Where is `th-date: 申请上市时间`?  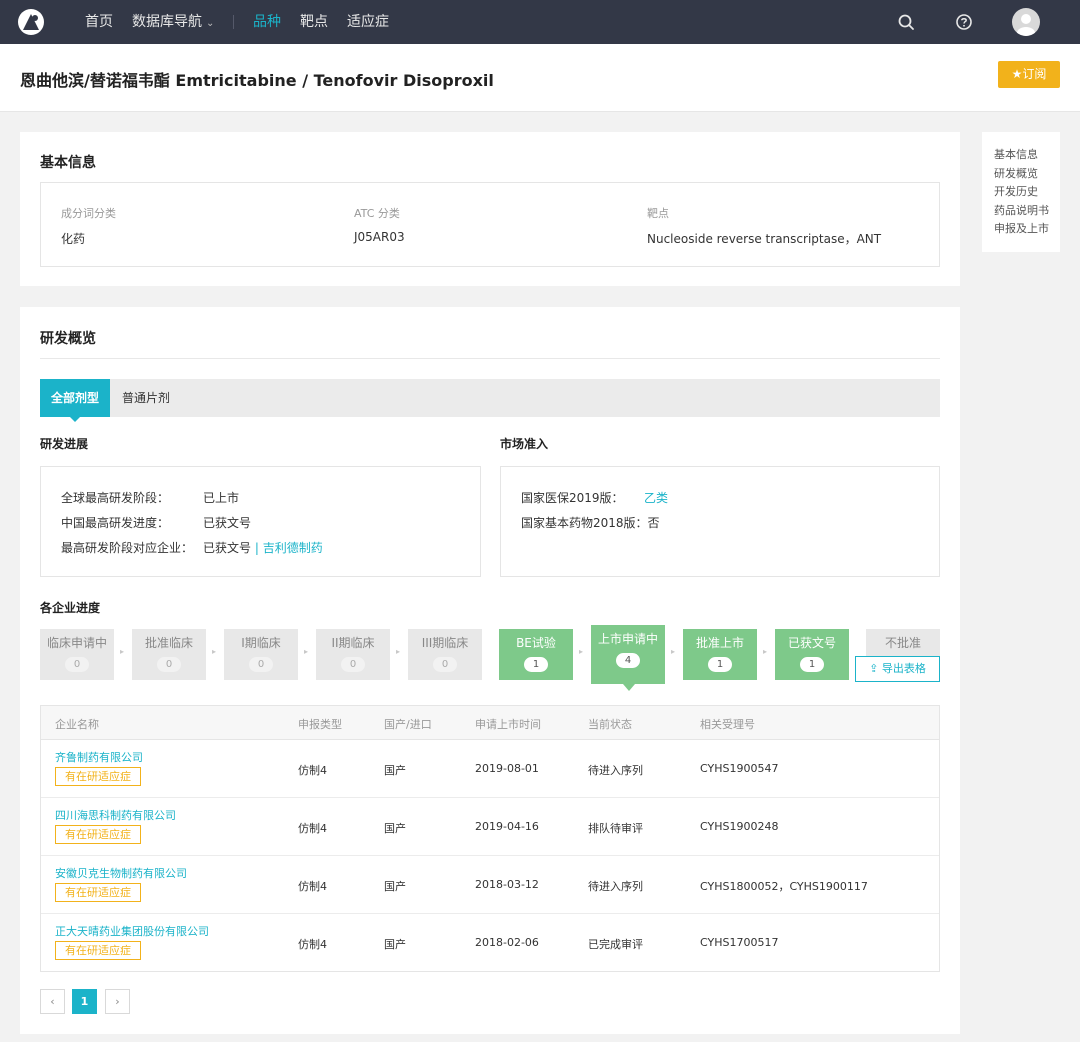
th-date: 申请上市时间 is located at coordinates (508, 724).